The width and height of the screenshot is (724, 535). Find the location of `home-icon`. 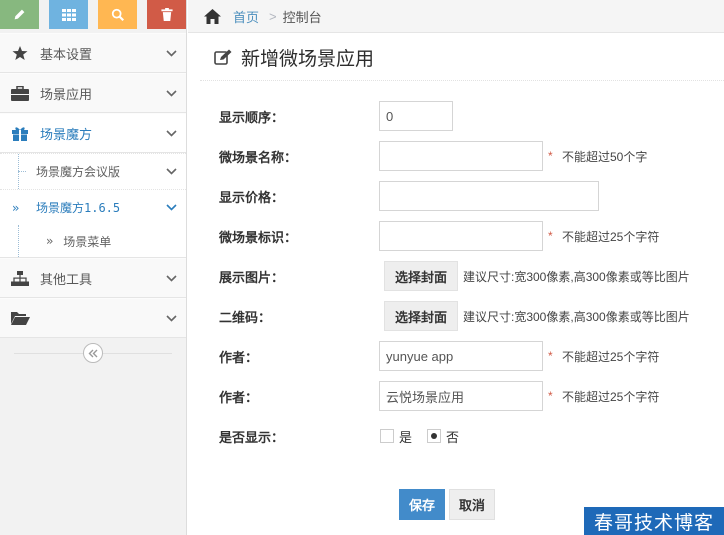

home-icon is located at coordinates (212, 16).